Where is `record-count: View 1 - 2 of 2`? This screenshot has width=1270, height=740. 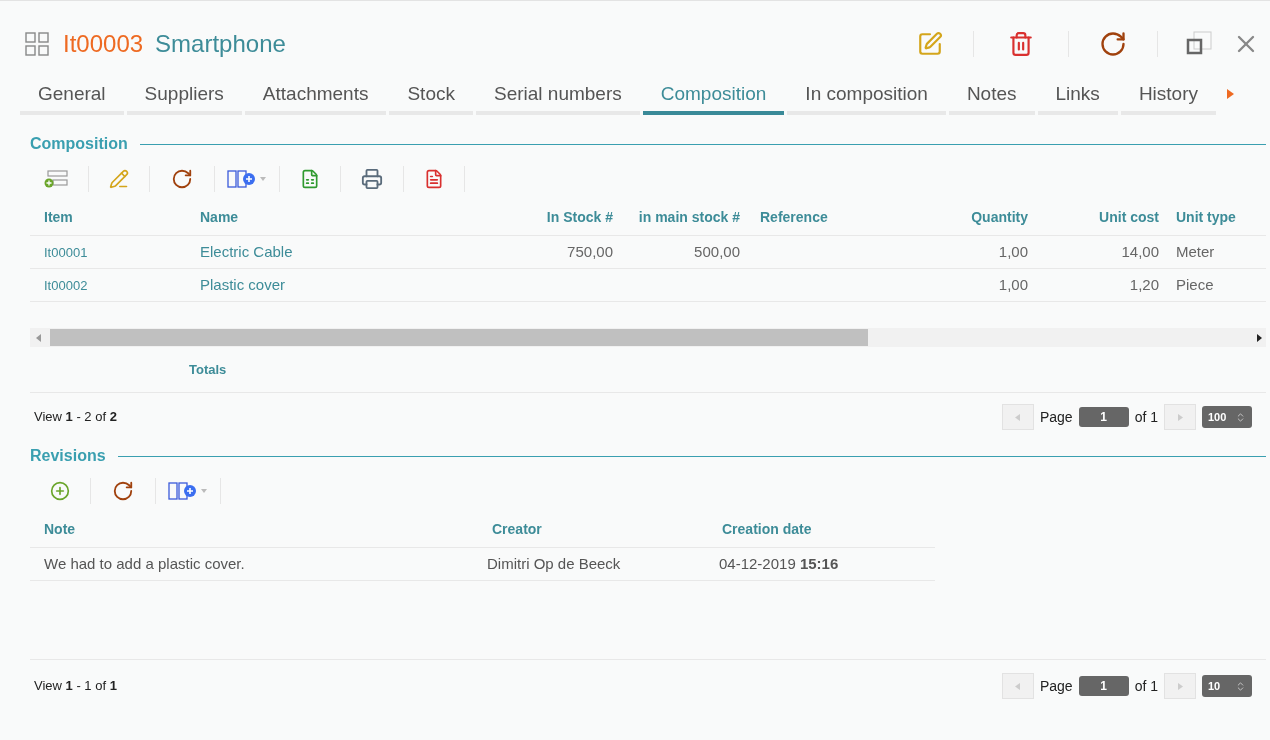
record-count: View 1 - 2 of 2 is located at coordinates (75, 417).